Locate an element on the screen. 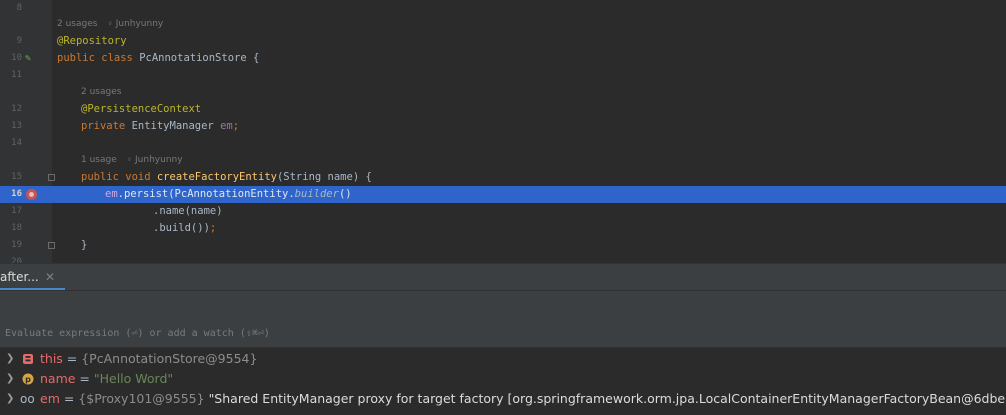 This screenshot has height=415, width=1006. inlay-hint-row: 1 usage ⍤ Junhyunny is located at coordinates (503, 160).